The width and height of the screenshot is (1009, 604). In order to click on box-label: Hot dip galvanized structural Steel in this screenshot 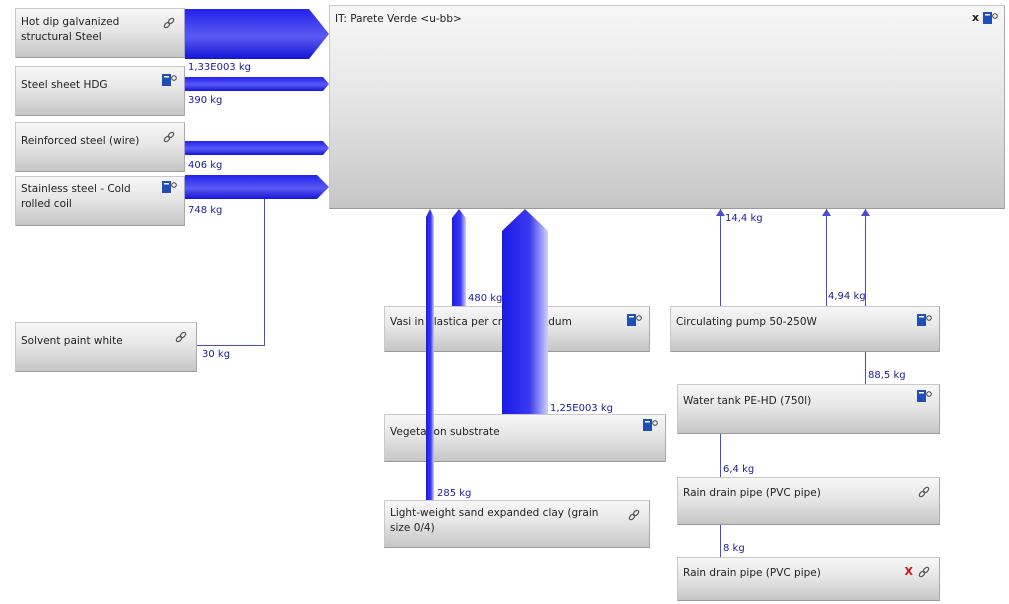, I will do `click(70, 29)`.